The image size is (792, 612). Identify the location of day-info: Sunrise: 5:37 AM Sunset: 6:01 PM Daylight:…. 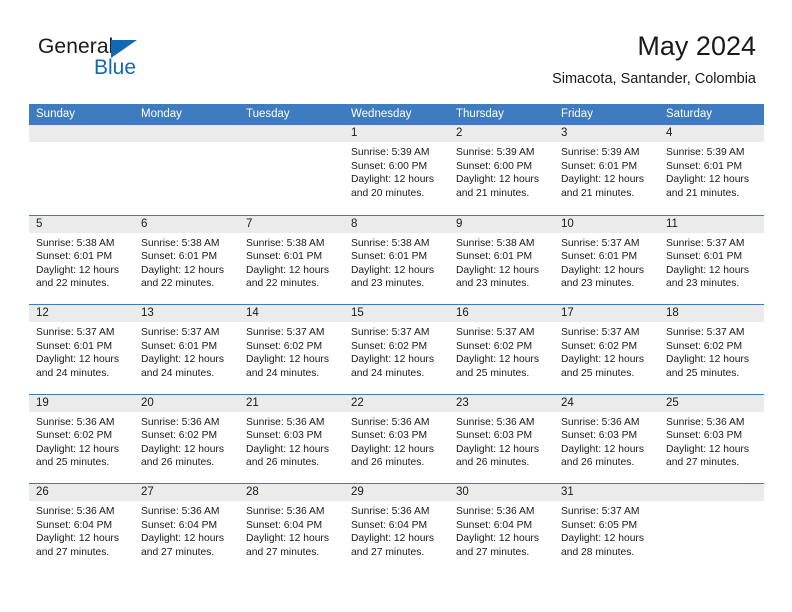
(606, 262).